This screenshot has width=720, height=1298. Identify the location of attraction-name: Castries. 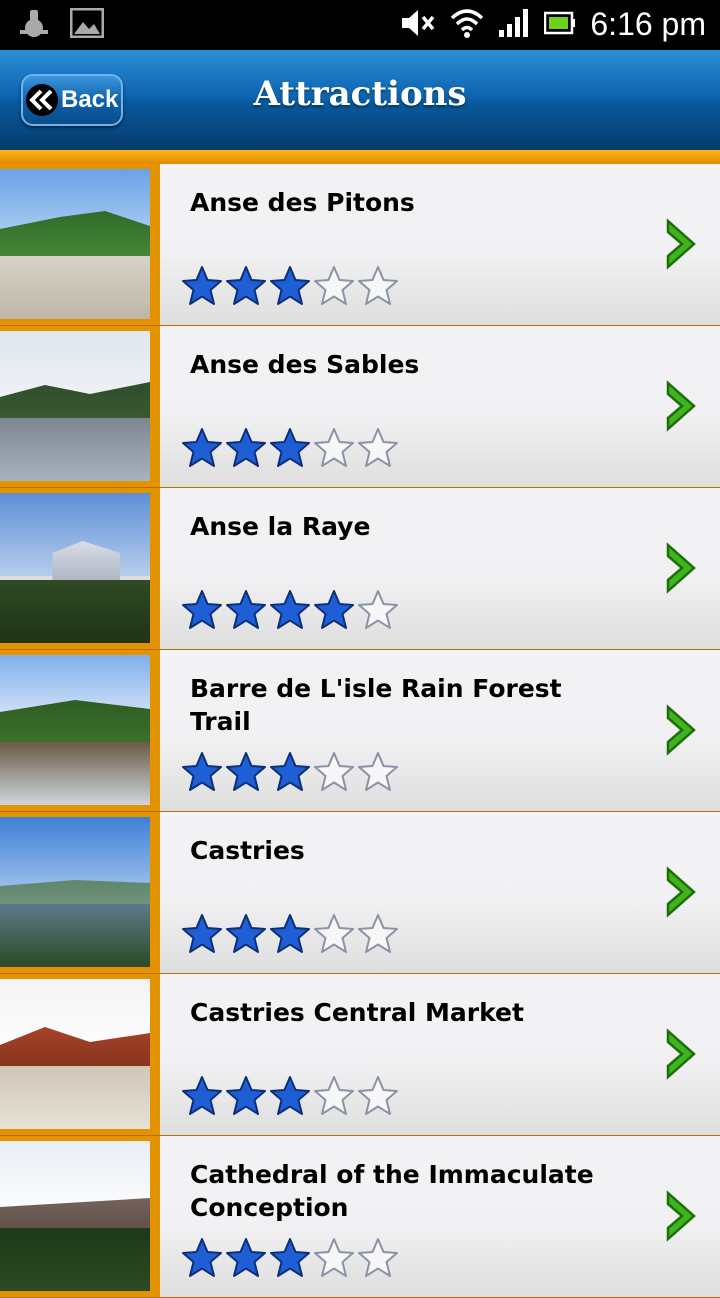
(247, 850).